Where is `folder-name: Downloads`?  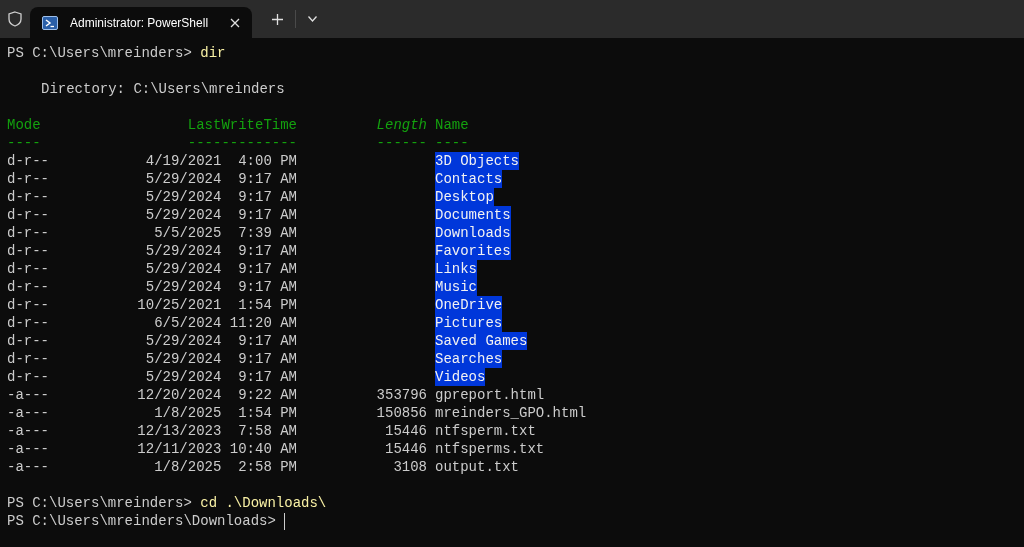 folder-name: Downloads is located at coordinates (473, 233).